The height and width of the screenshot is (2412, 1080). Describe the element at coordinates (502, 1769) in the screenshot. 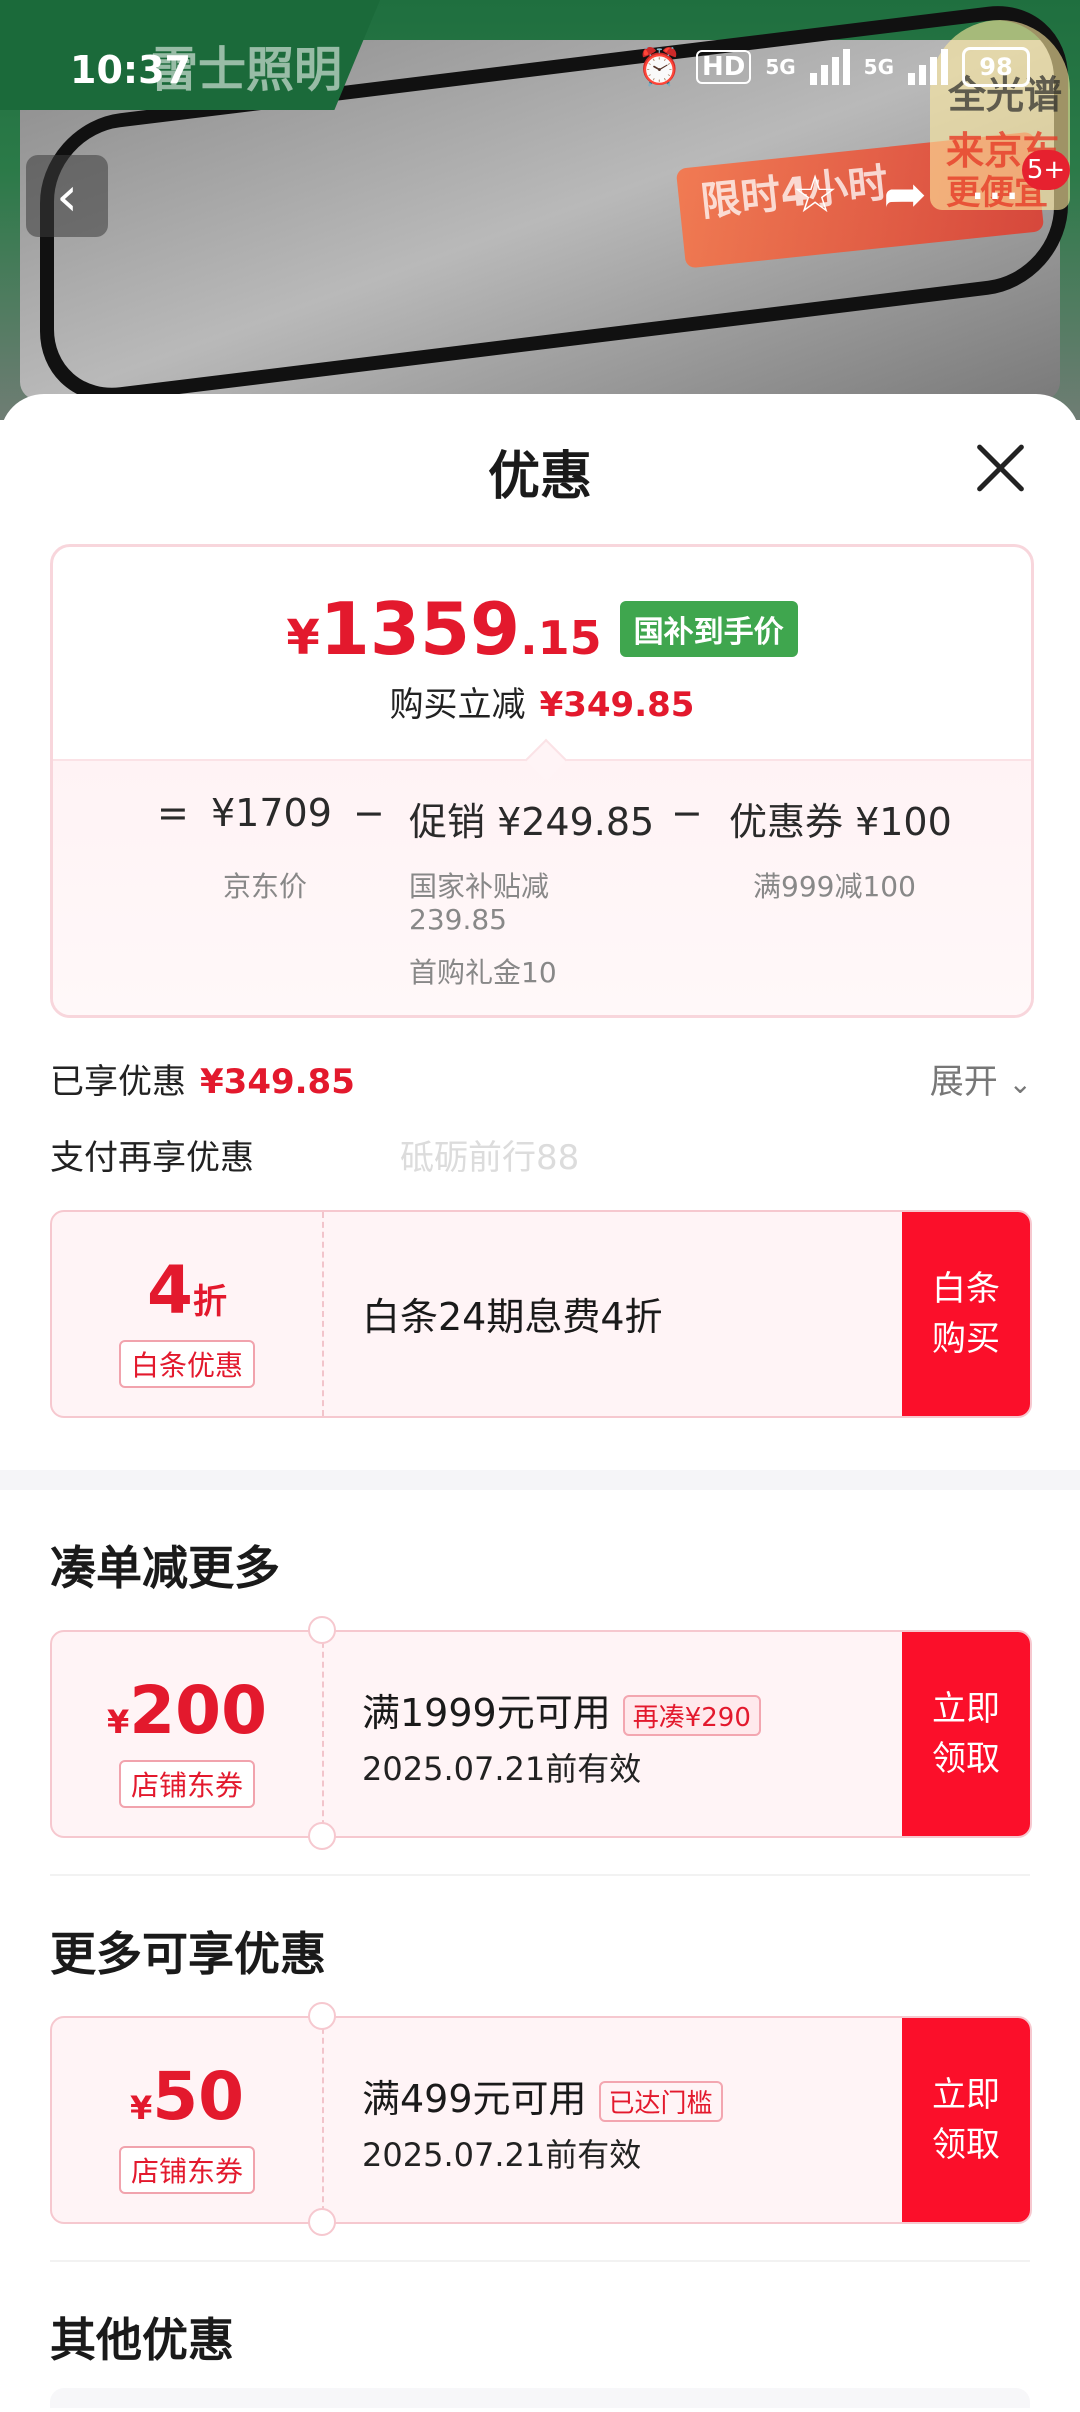

I see `coupon-200-valid: 2025.07.21前有效` at that location.